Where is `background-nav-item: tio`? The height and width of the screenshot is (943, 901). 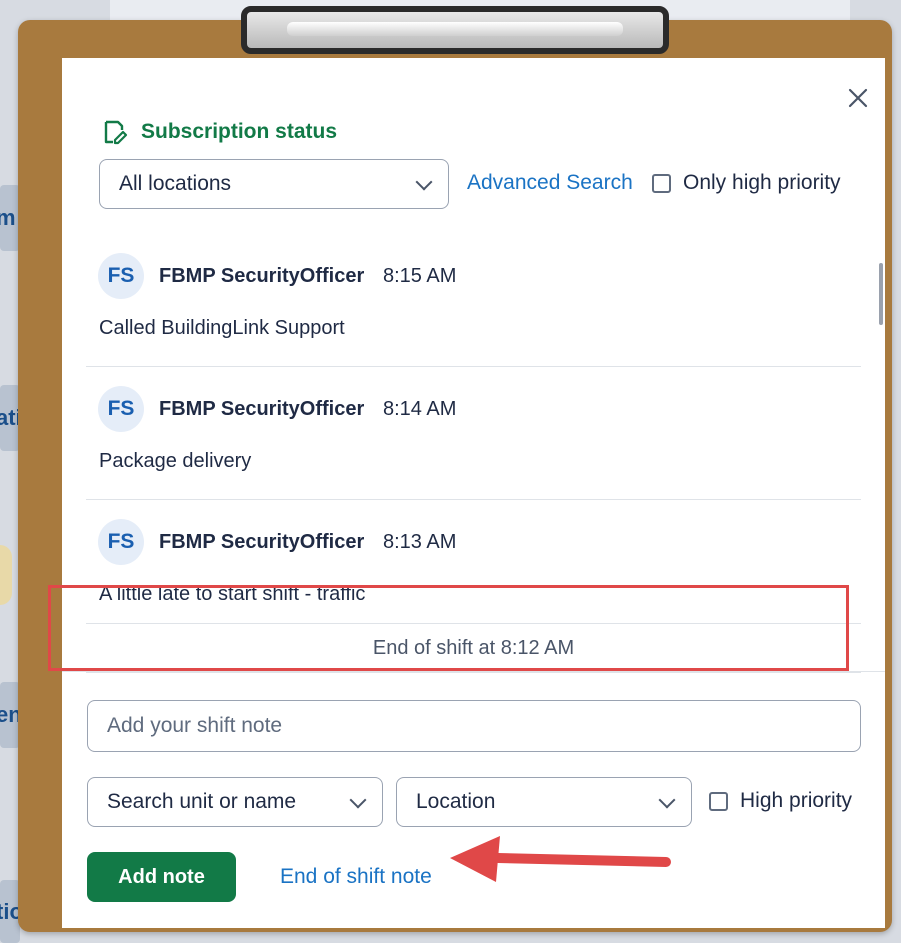 background-nav-item: tio is located at coordinates (10, 911).